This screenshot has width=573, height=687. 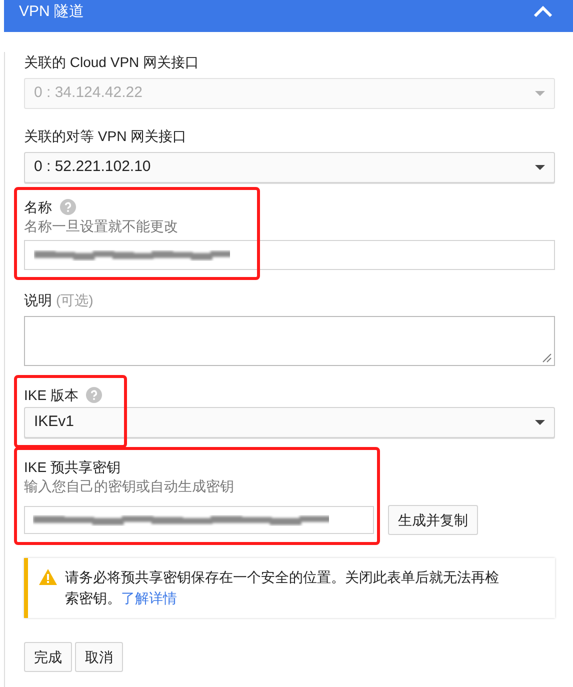 What do you see at coordinates (75, 300) in the screenshot?
I see `optional-note: (可选)` at bounding box center [75, 300].